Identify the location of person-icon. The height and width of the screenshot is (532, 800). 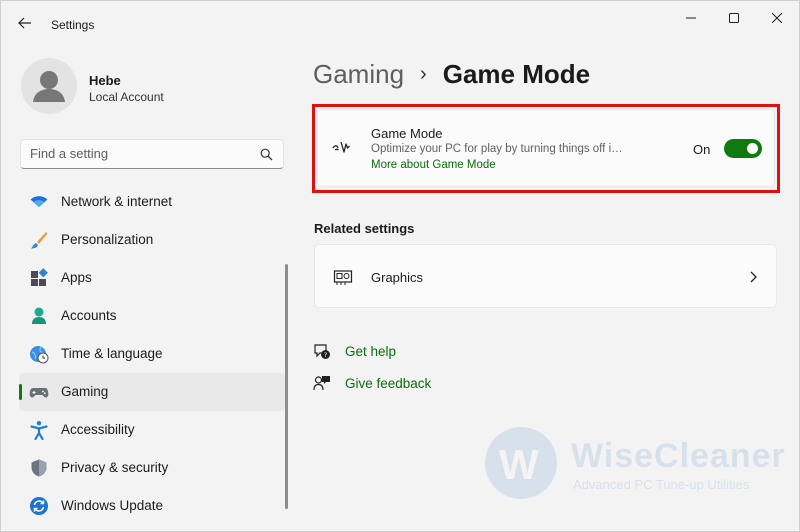
(39, 315).